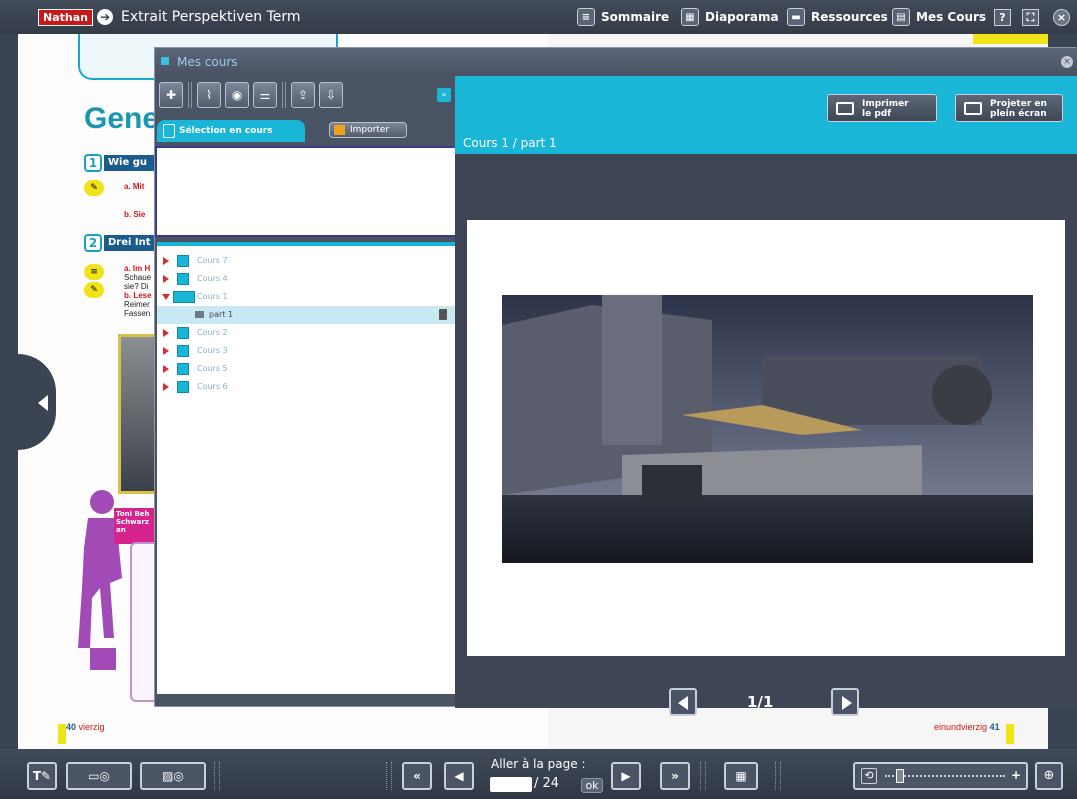  What do you see at coordinates (134, 186) in the screenshot?
I see `exercise-a1-text: a. Mit` at bounding box center [134, 186].